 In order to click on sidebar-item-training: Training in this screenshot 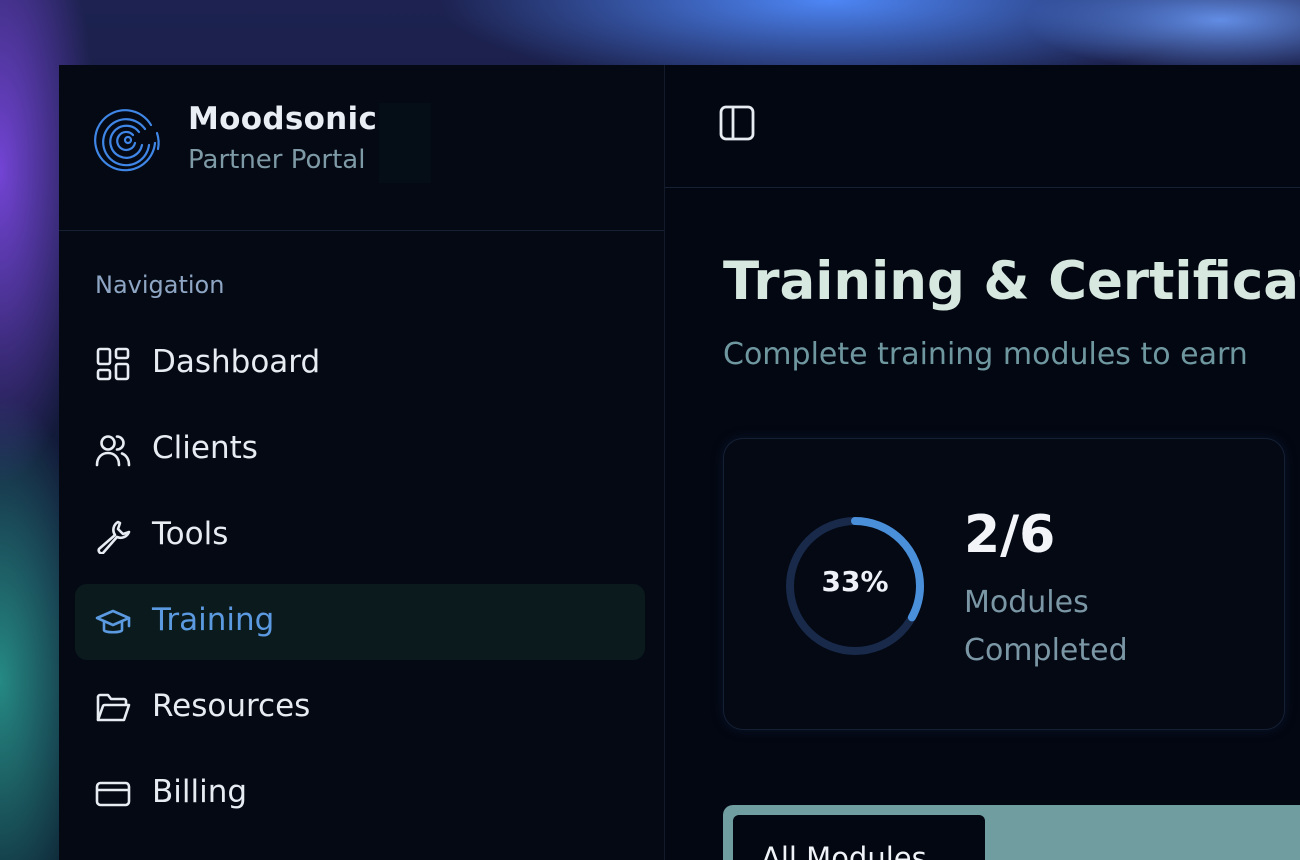, I will do `click(360, 622)`.